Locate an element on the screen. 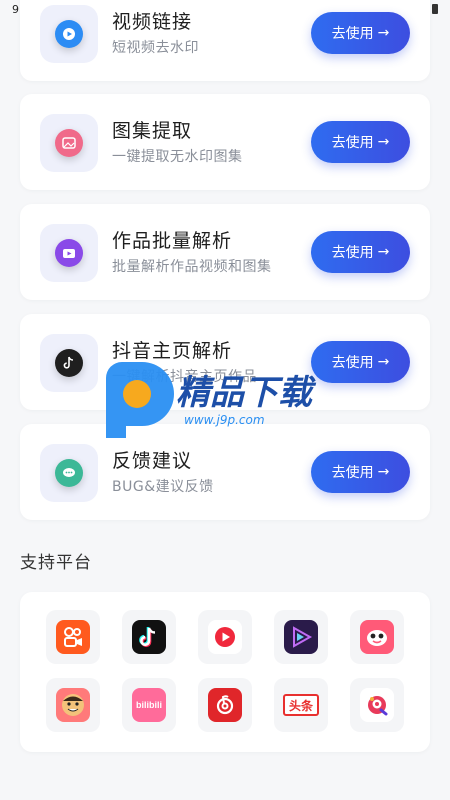  battery-icon is located at coordinates (435, 9).